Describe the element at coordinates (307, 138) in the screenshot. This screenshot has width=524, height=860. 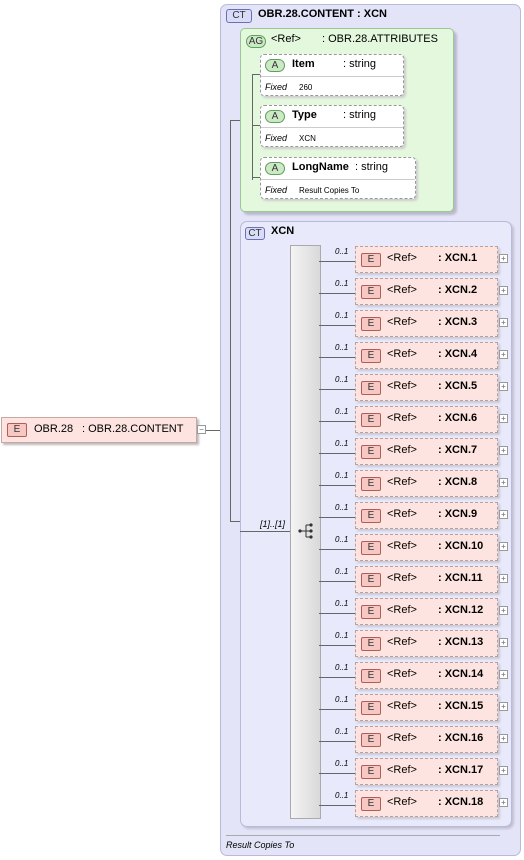
I see `fixed-value: XCN` at that location.